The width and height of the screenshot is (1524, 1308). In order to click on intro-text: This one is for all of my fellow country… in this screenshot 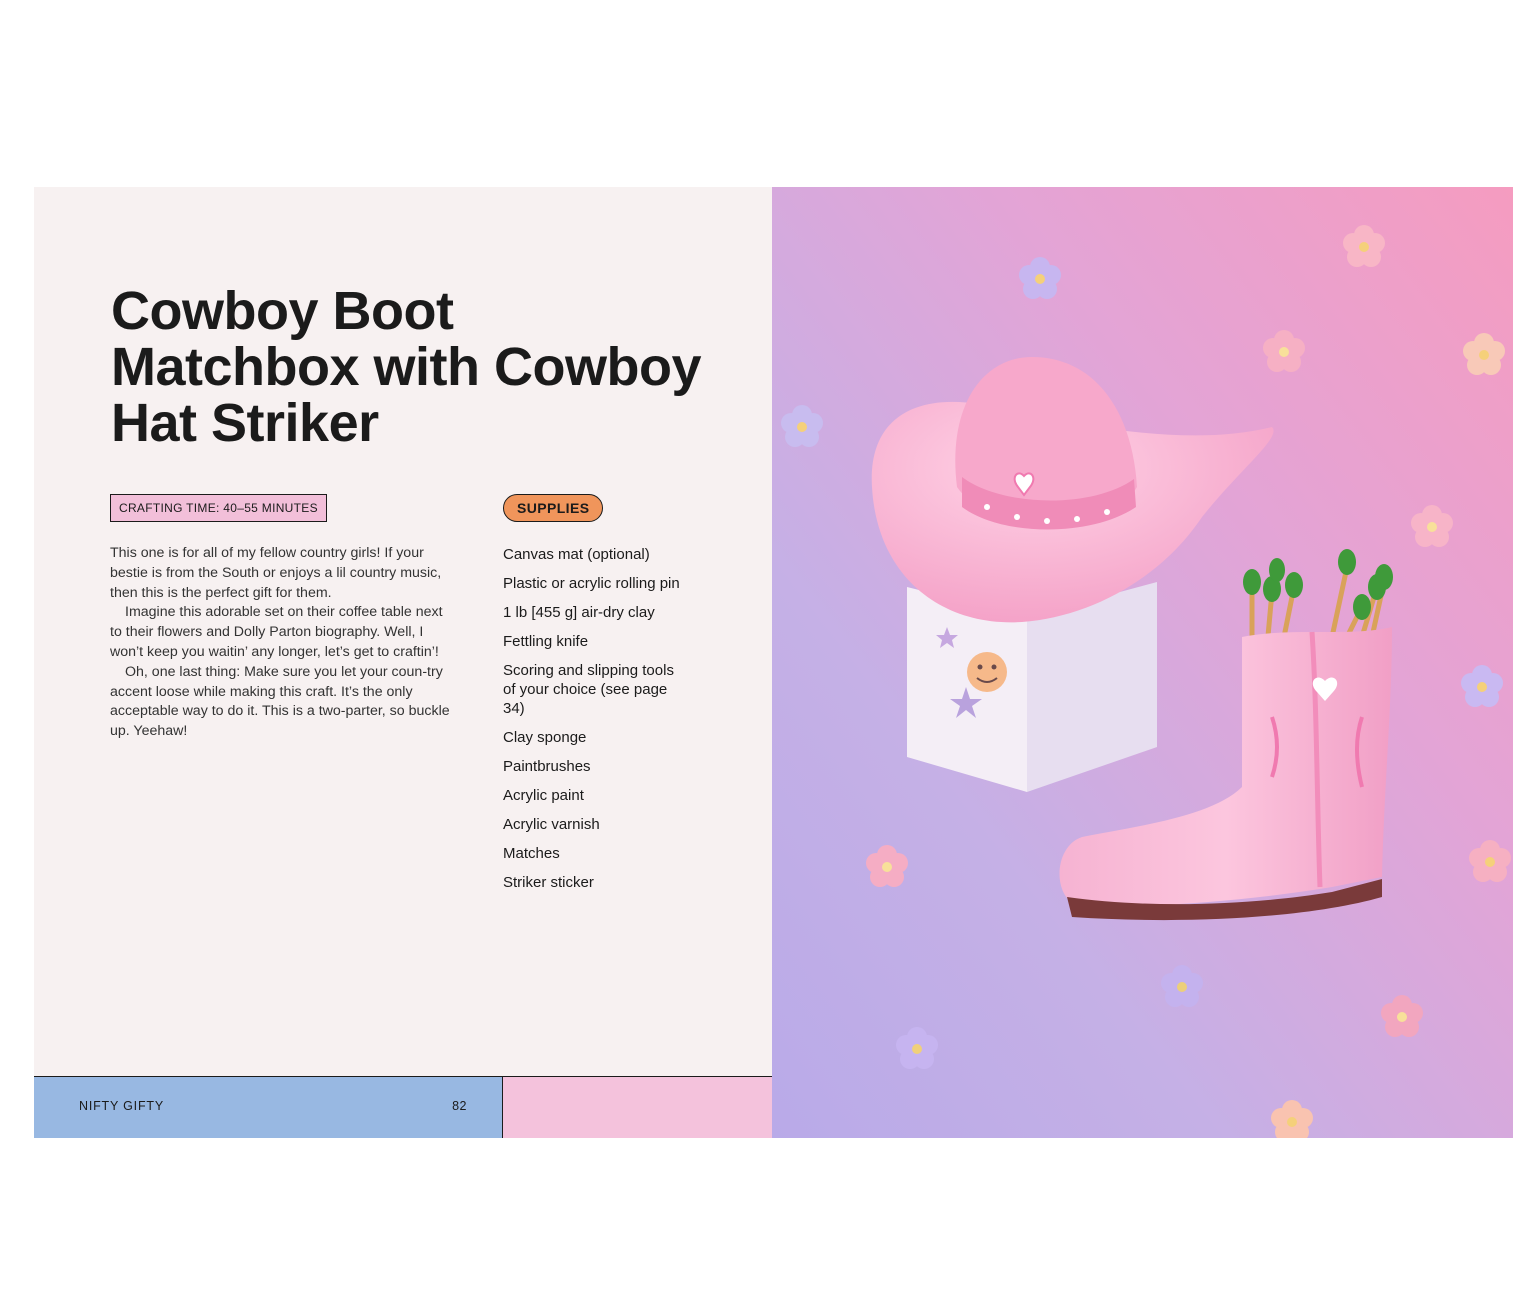, I will do `click(280, 643)`.